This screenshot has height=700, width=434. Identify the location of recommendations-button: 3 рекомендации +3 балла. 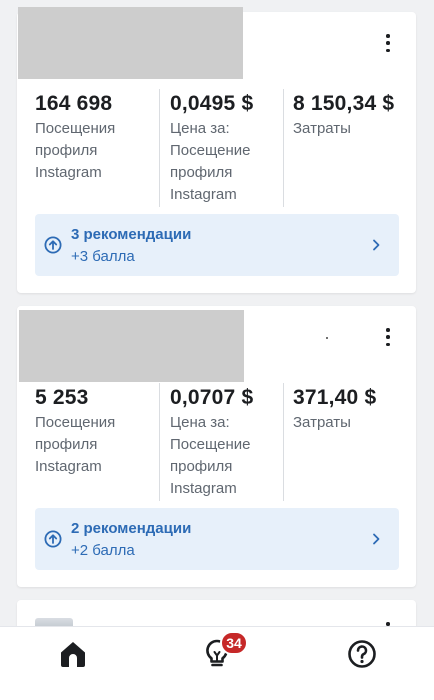
(217, 245).